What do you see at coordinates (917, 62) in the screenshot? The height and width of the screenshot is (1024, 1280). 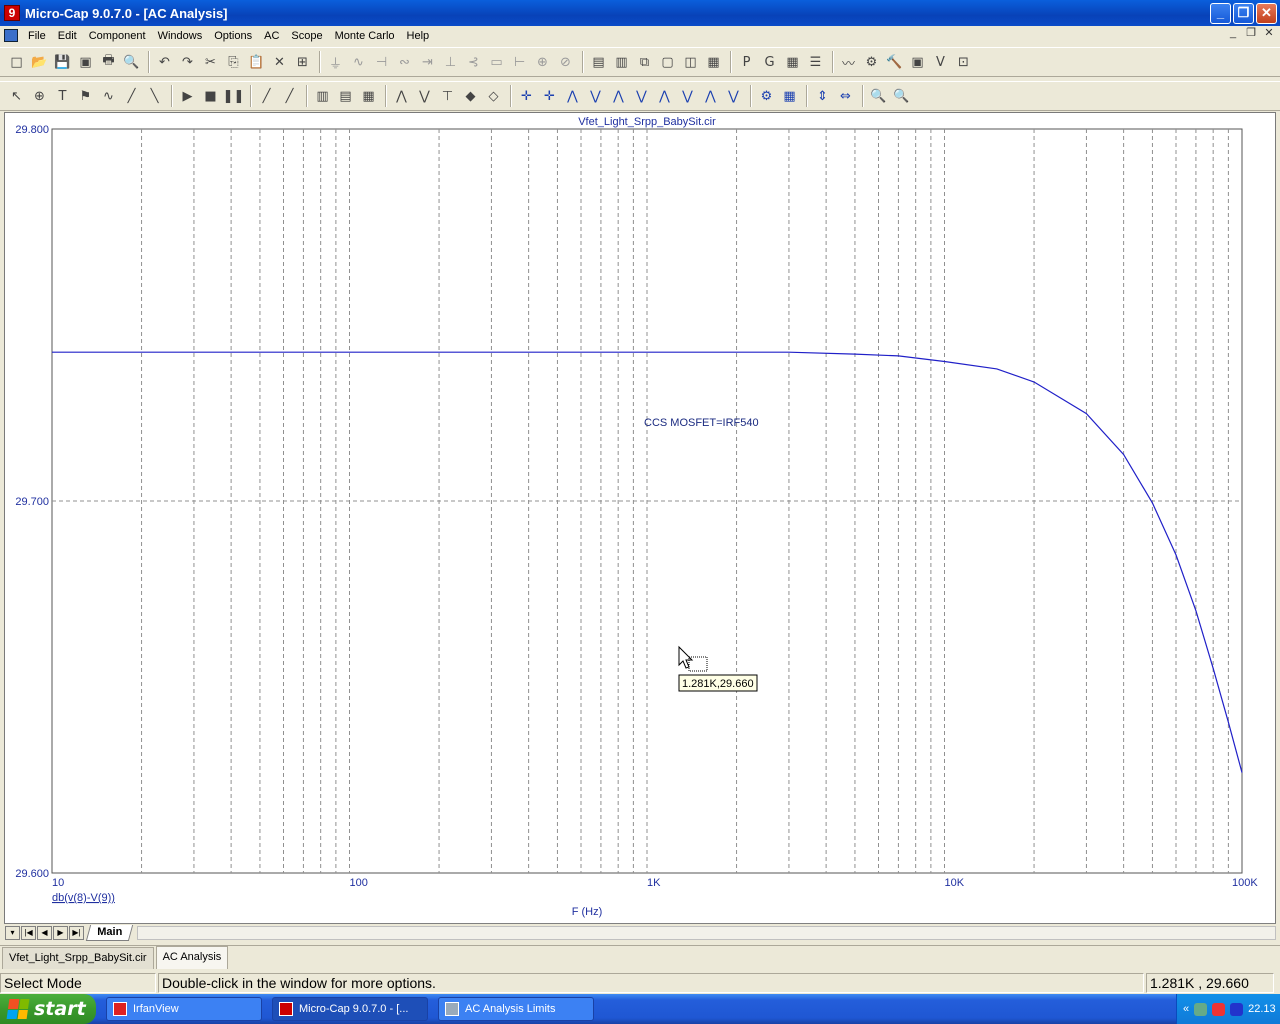 I see `scope-icon: ▣` at bounding box center [917, 62].